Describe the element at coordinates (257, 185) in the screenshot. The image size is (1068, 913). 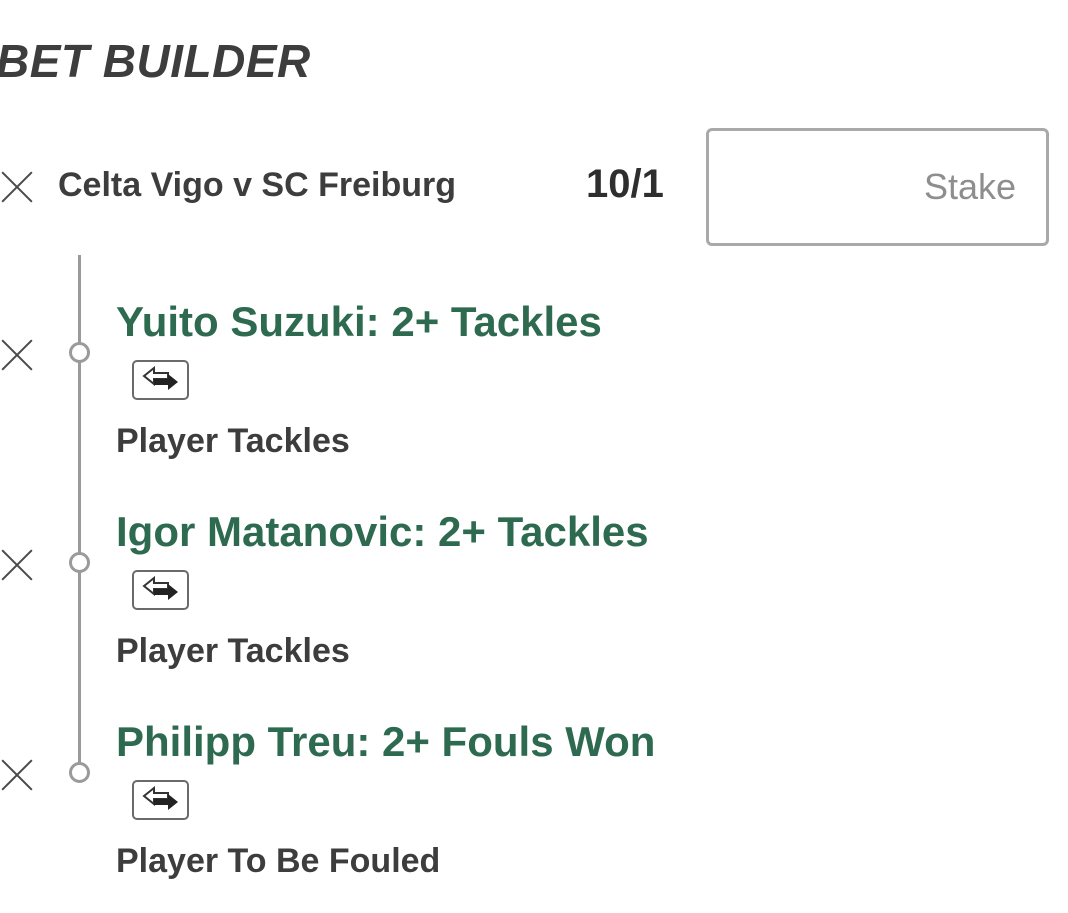
I see `event-name: Celta Vigo v SC Freiburg` at that location.